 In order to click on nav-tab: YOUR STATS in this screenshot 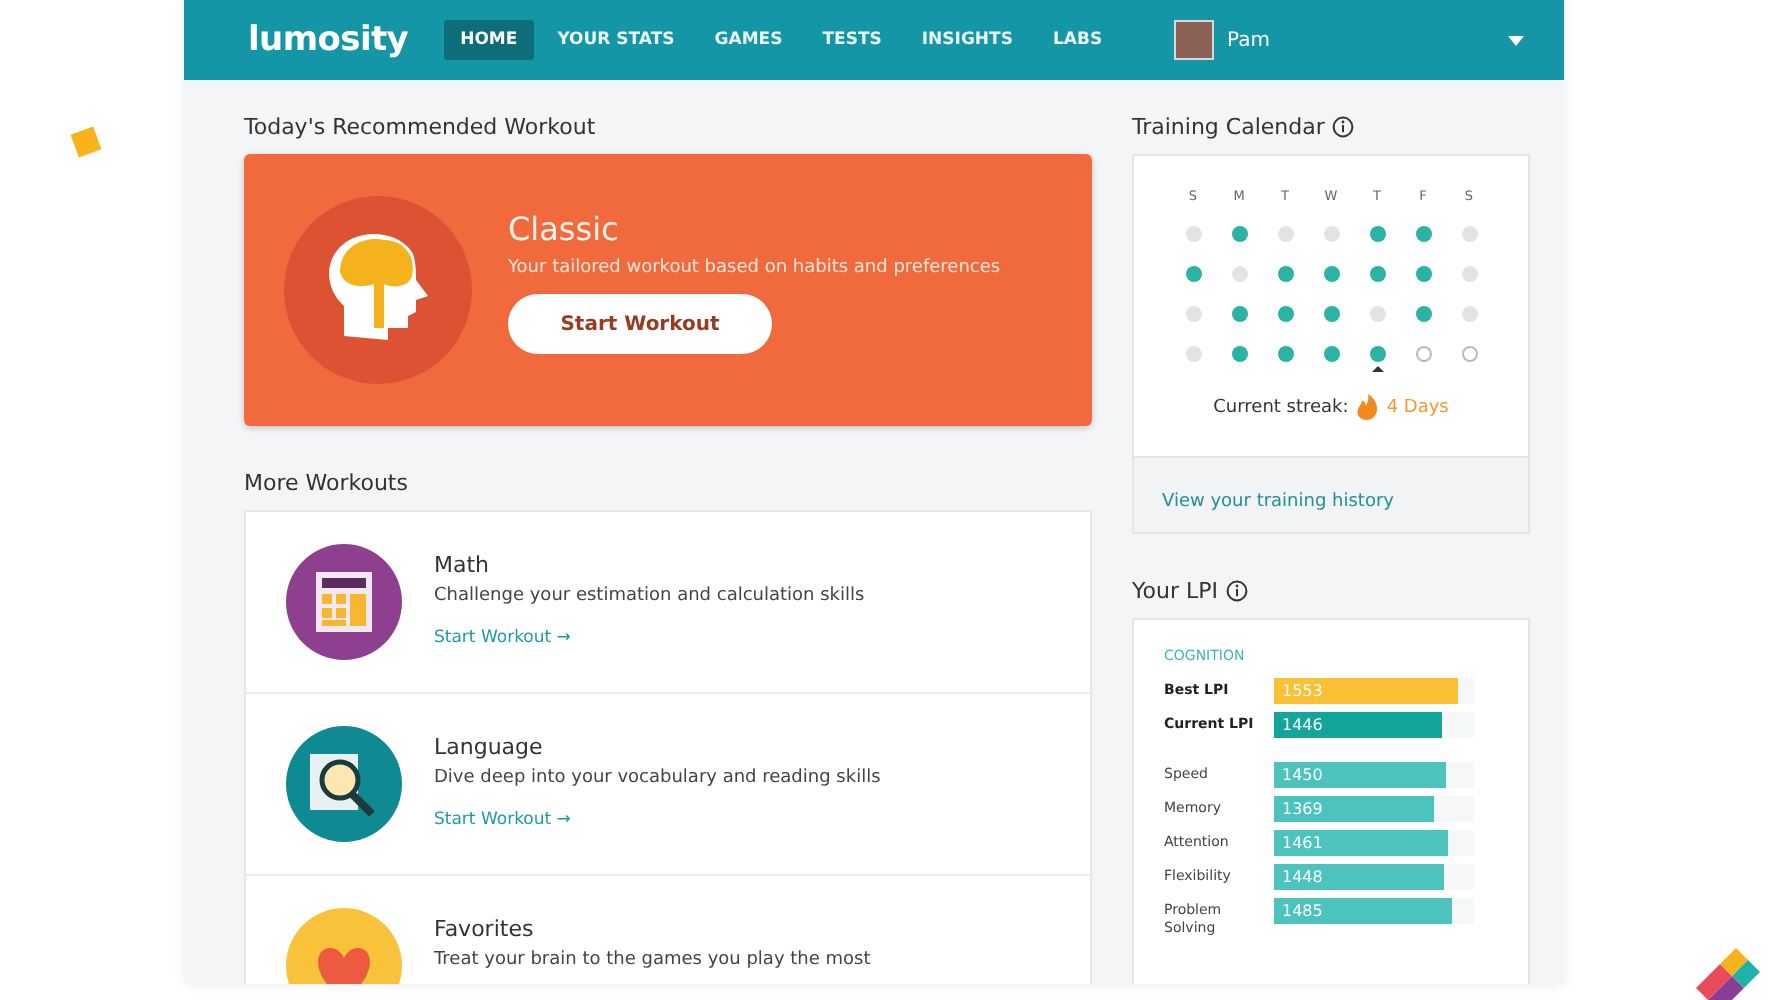, I will do `click(616, 40)`.